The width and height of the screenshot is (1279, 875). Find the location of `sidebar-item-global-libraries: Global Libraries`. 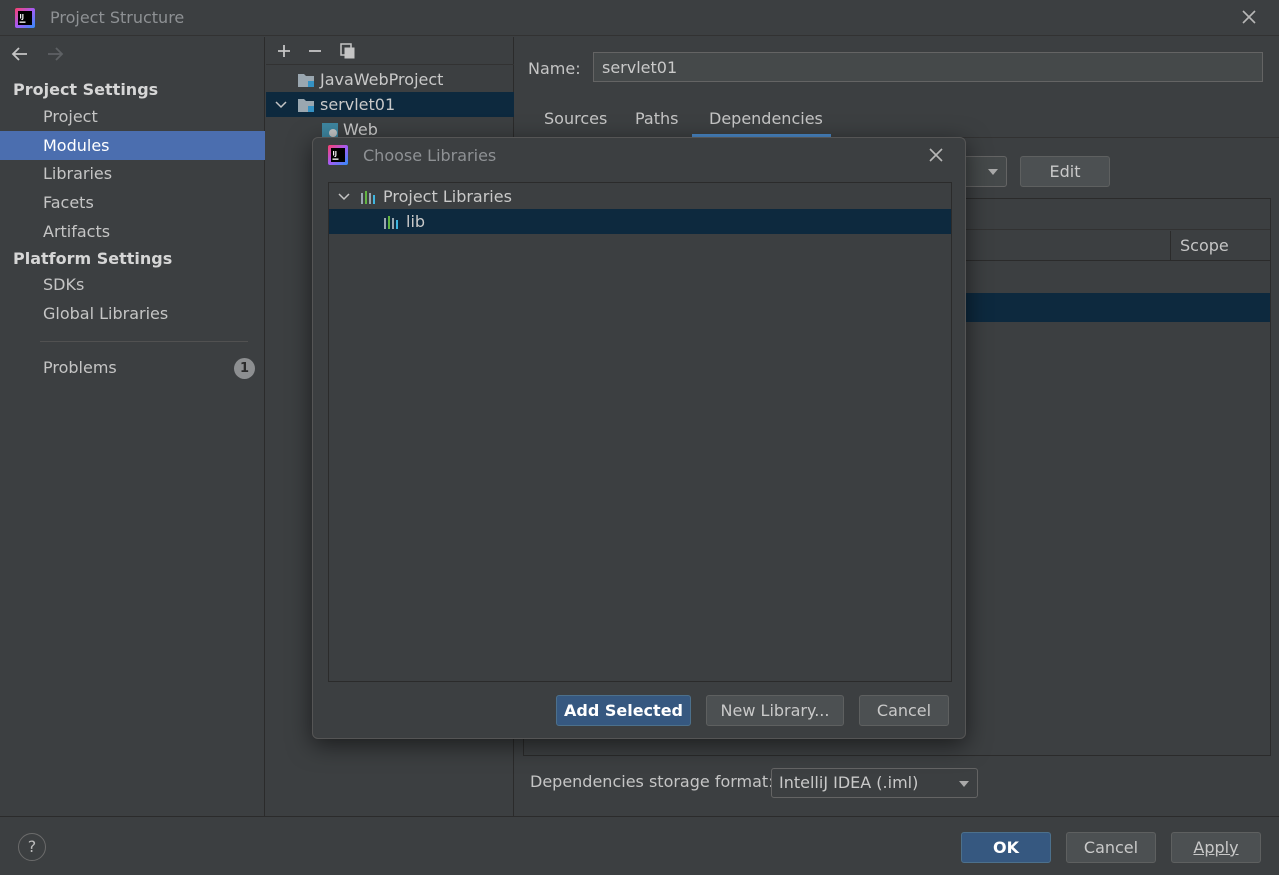

sidebar-item-global-libraries: Global Libraries is located at coordinates (132, 313).